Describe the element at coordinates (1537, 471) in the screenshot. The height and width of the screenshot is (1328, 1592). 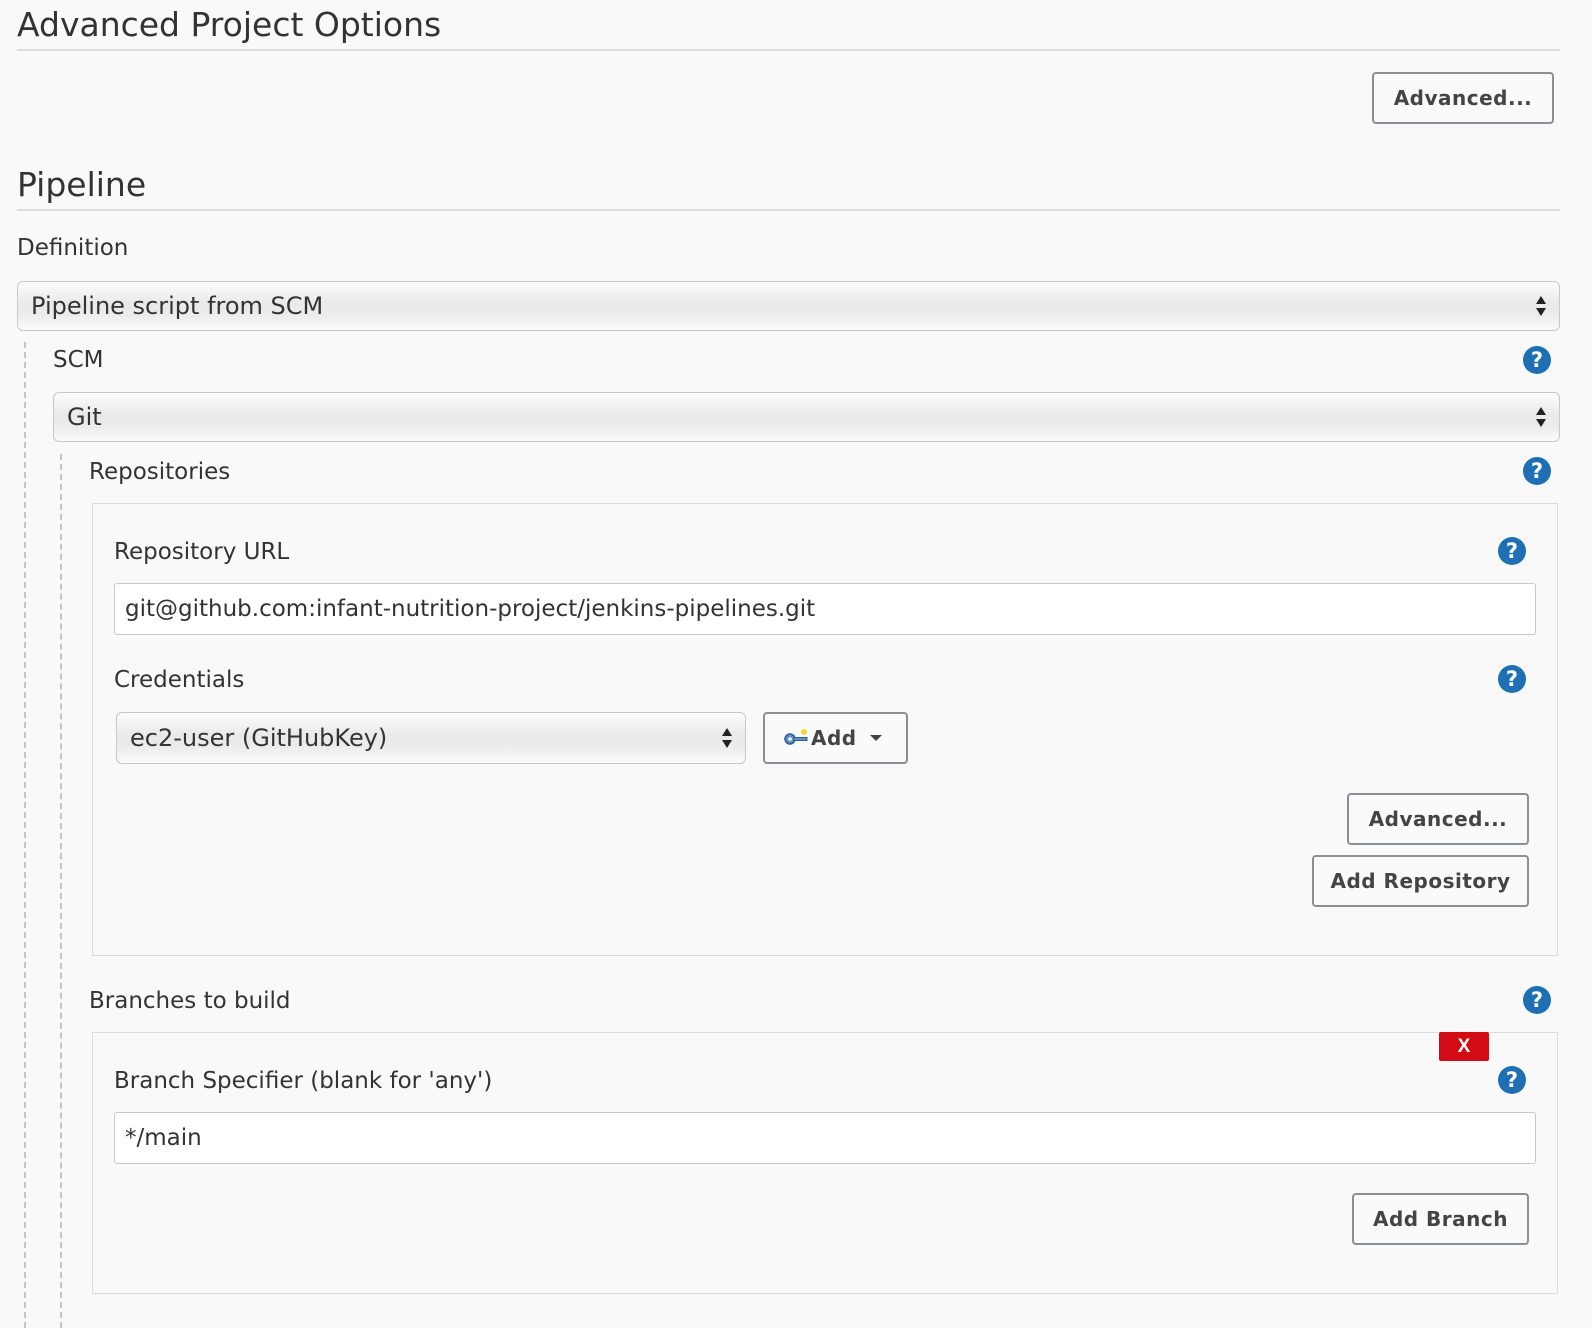
I see `repositories-help-icon: ?` at that location.